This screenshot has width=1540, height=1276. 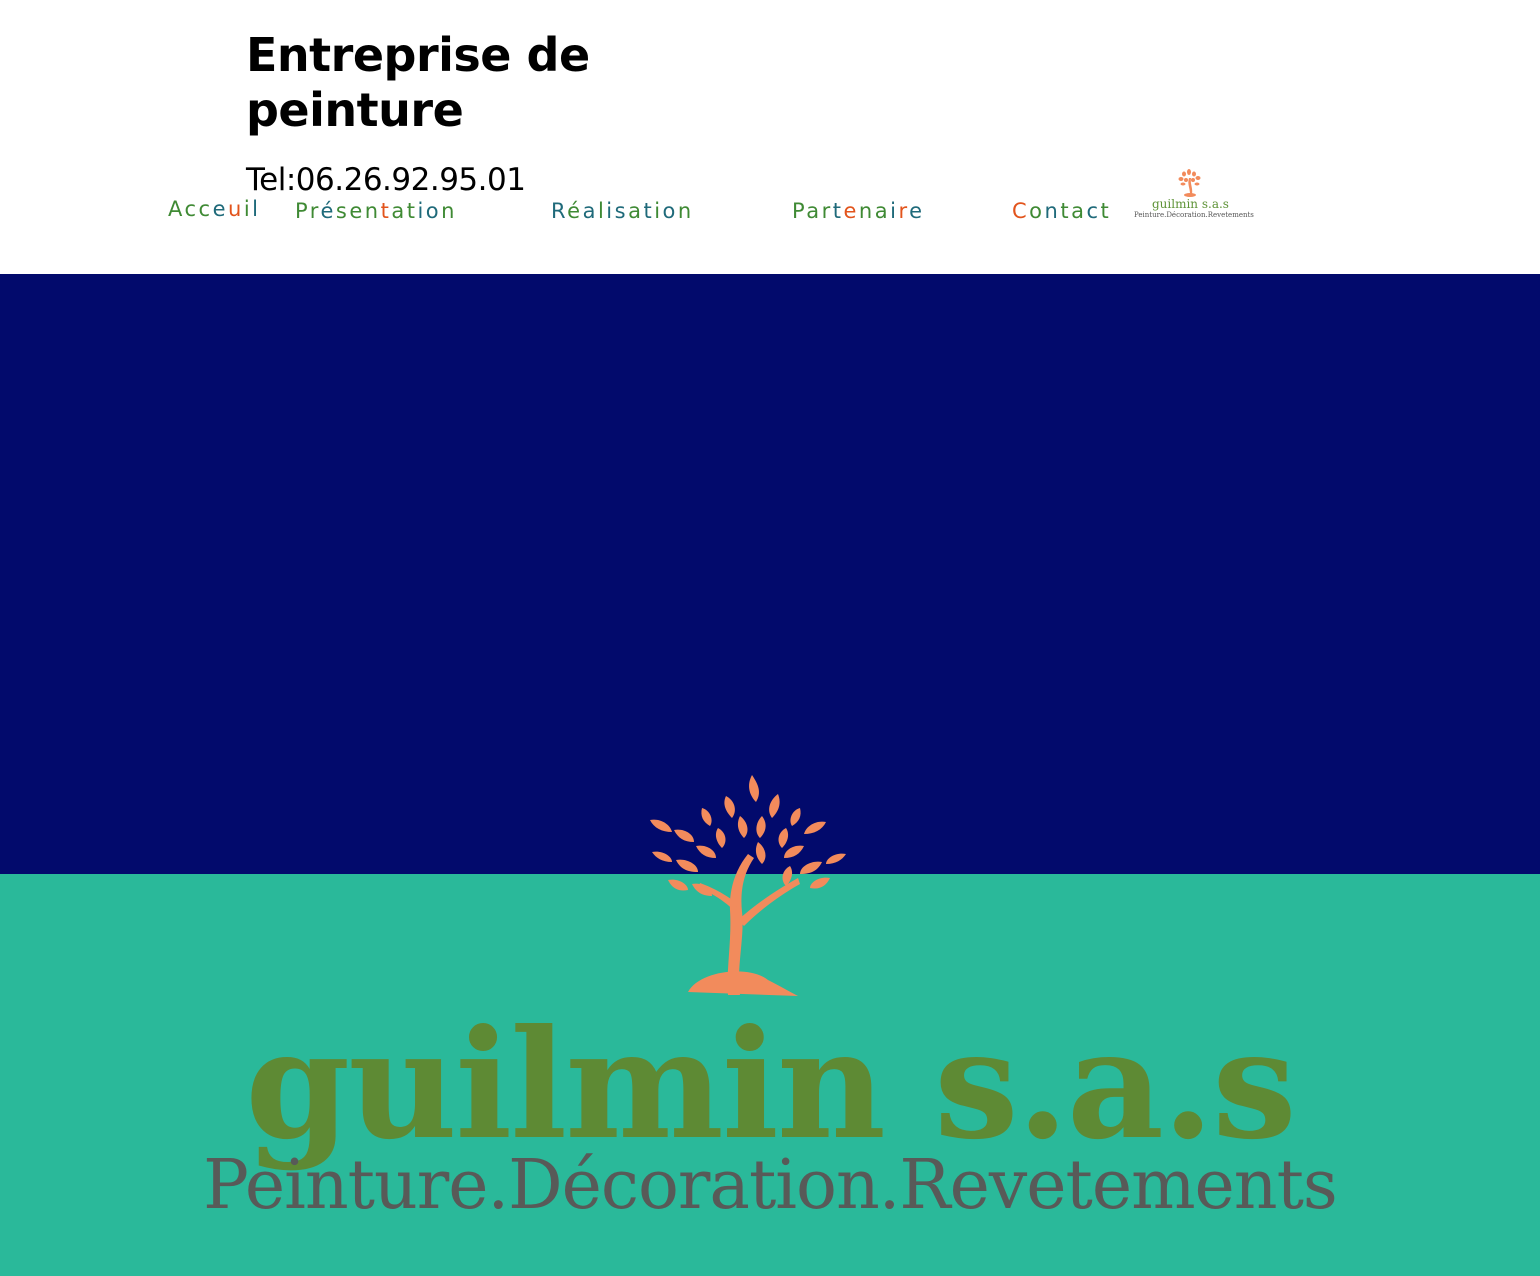 What do you see at coordinates (1061, 211) in the screenshot?
I see `nav-item-contact: Contact` at bounding box center [1061, 211].